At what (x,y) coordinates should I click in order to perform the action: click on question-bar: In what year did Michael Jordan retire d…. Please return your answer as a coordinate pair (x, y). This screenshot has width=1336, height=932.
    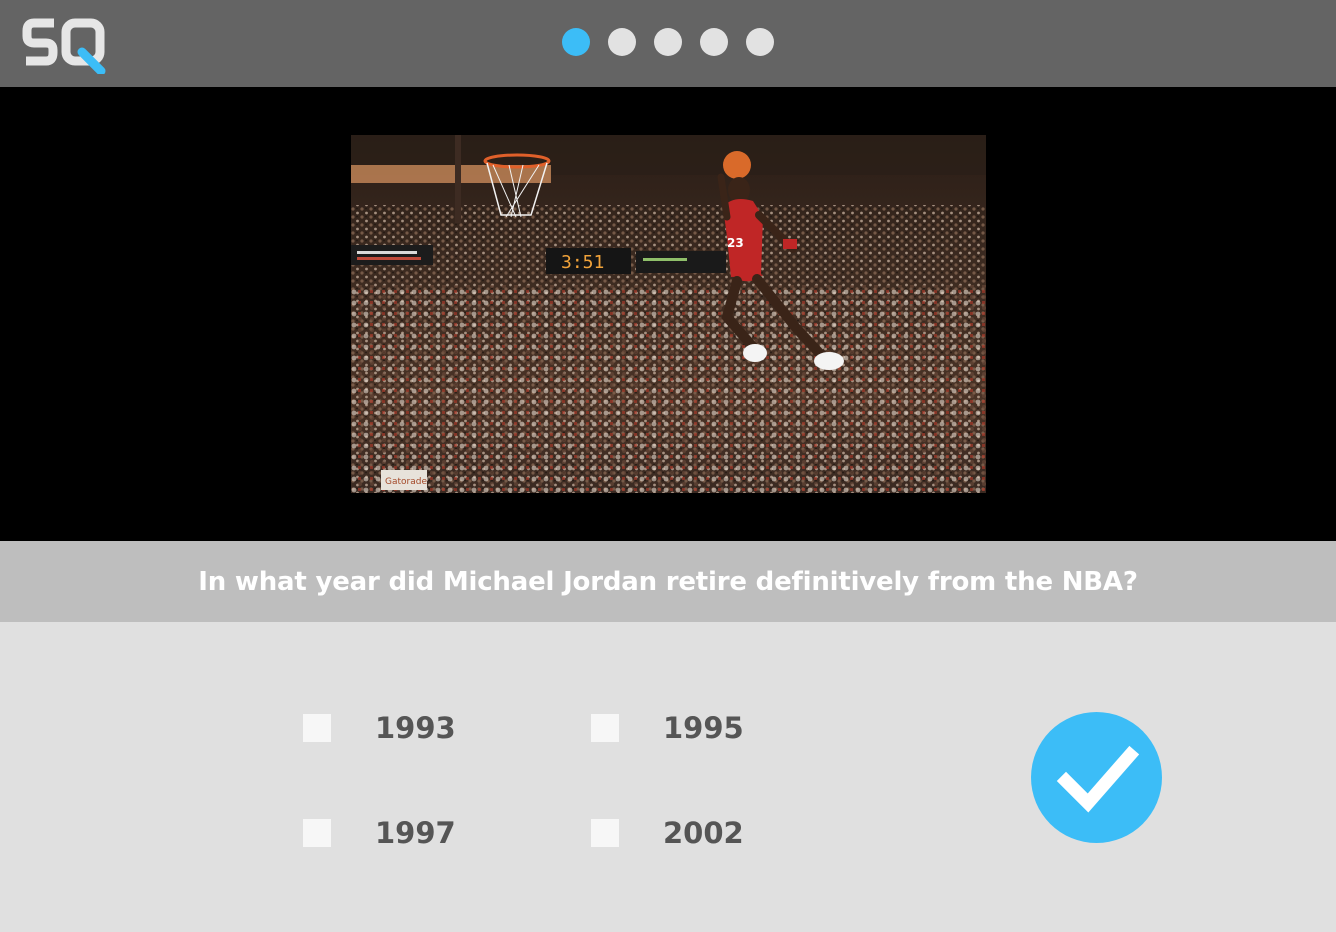
    Looking at the image, I should click on (668, 581).